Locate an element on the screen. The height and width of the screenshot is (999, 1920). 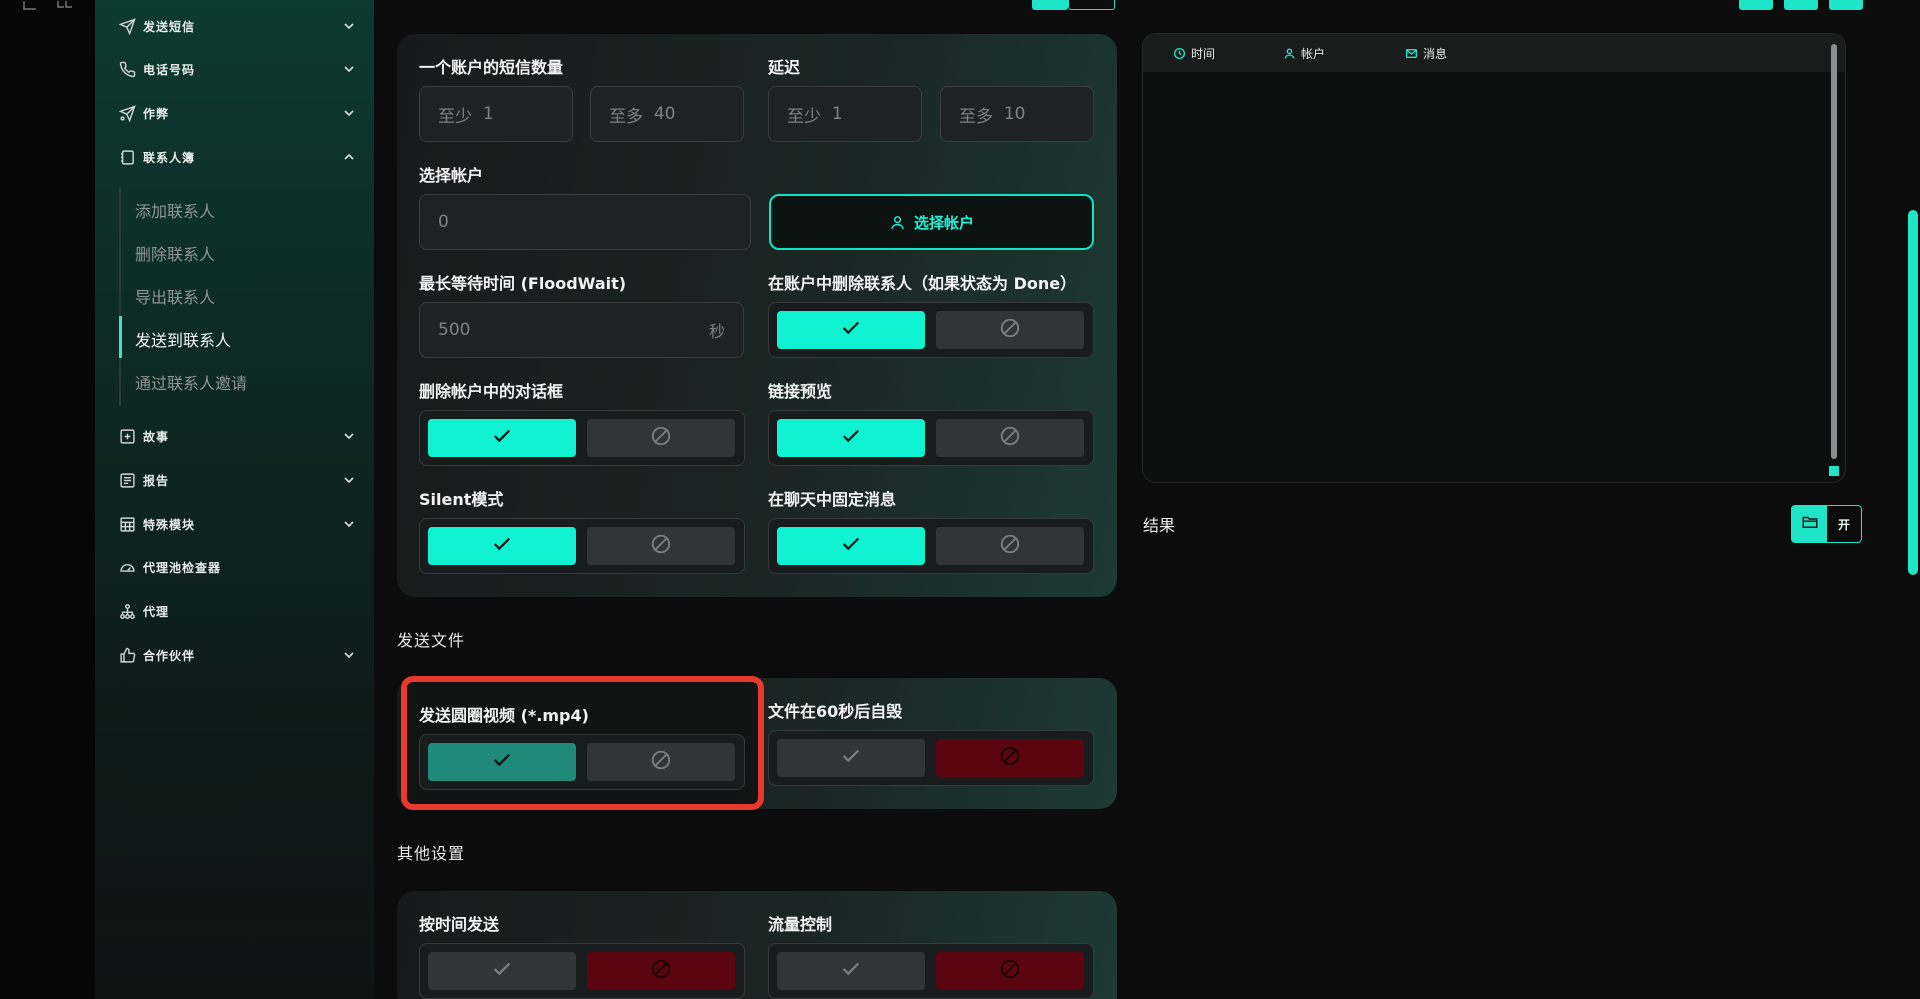
table-icon is located at coordinates (127, 524).